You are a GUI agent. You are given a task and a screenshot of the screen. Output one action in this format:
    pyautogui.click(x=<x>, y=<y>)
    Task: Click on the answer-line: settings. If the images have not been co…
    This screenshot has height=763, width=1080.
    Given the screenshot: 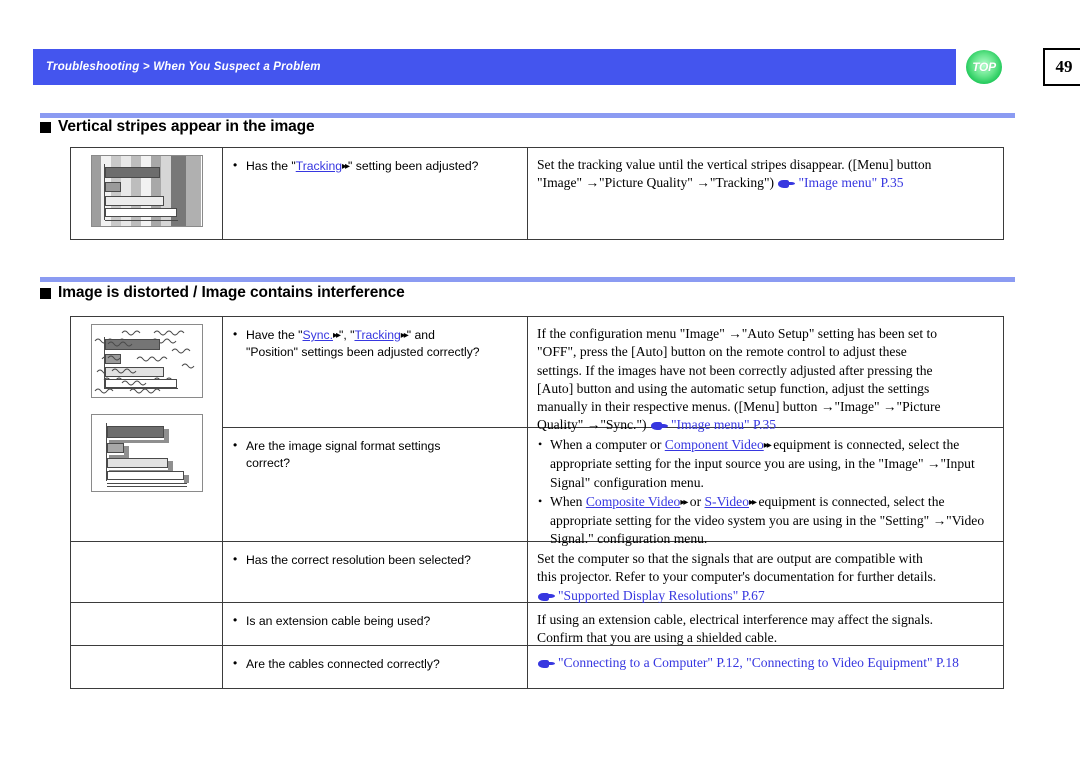 What is the action you would take?
    pyautogui.click(x=735, y=370)
    